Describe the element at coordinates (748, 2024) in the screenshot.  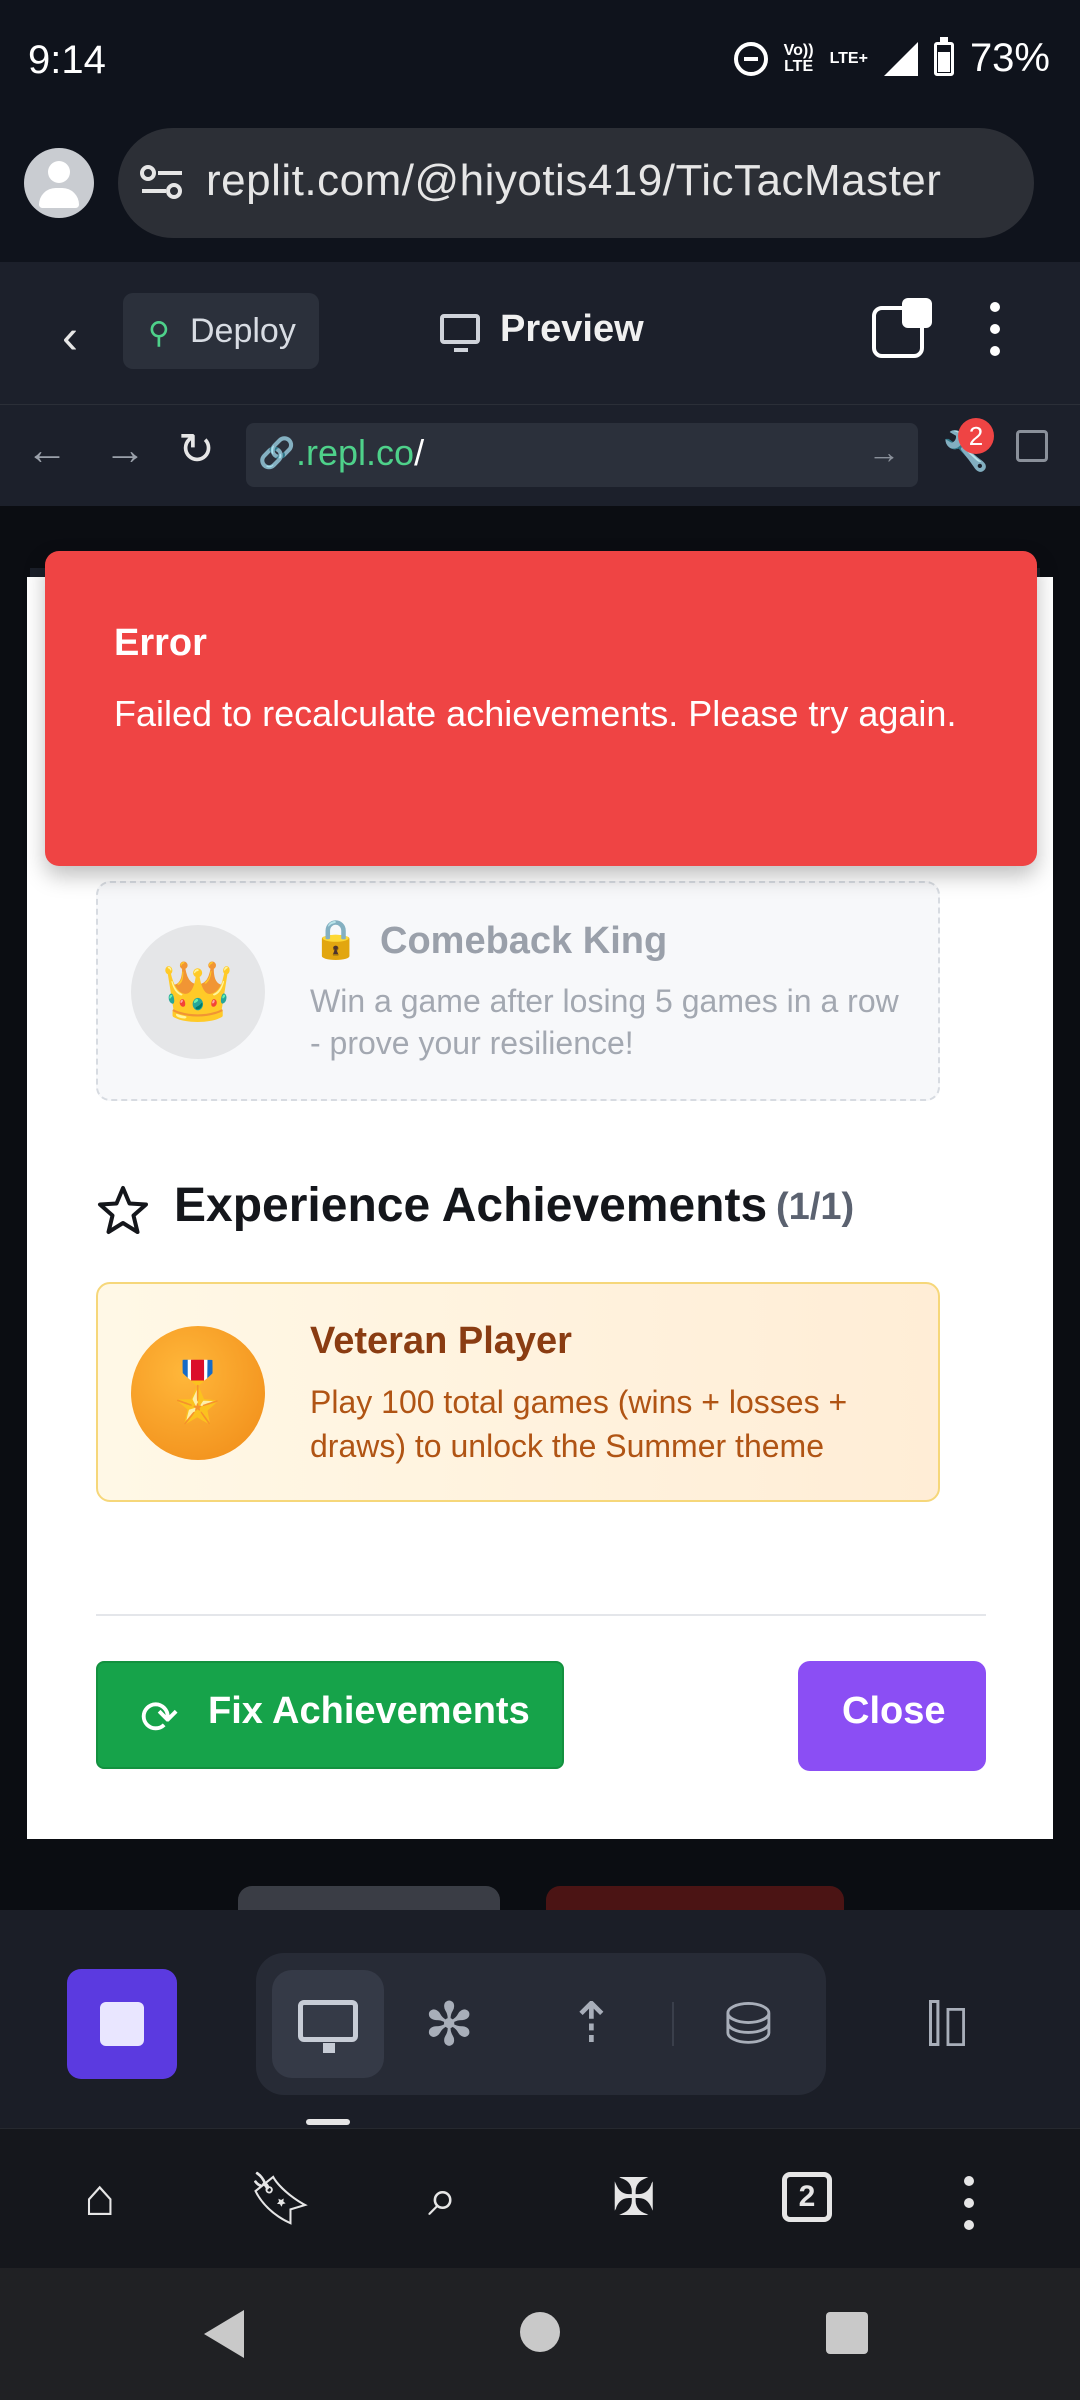
I see `database-icon: ⛁` at that location.